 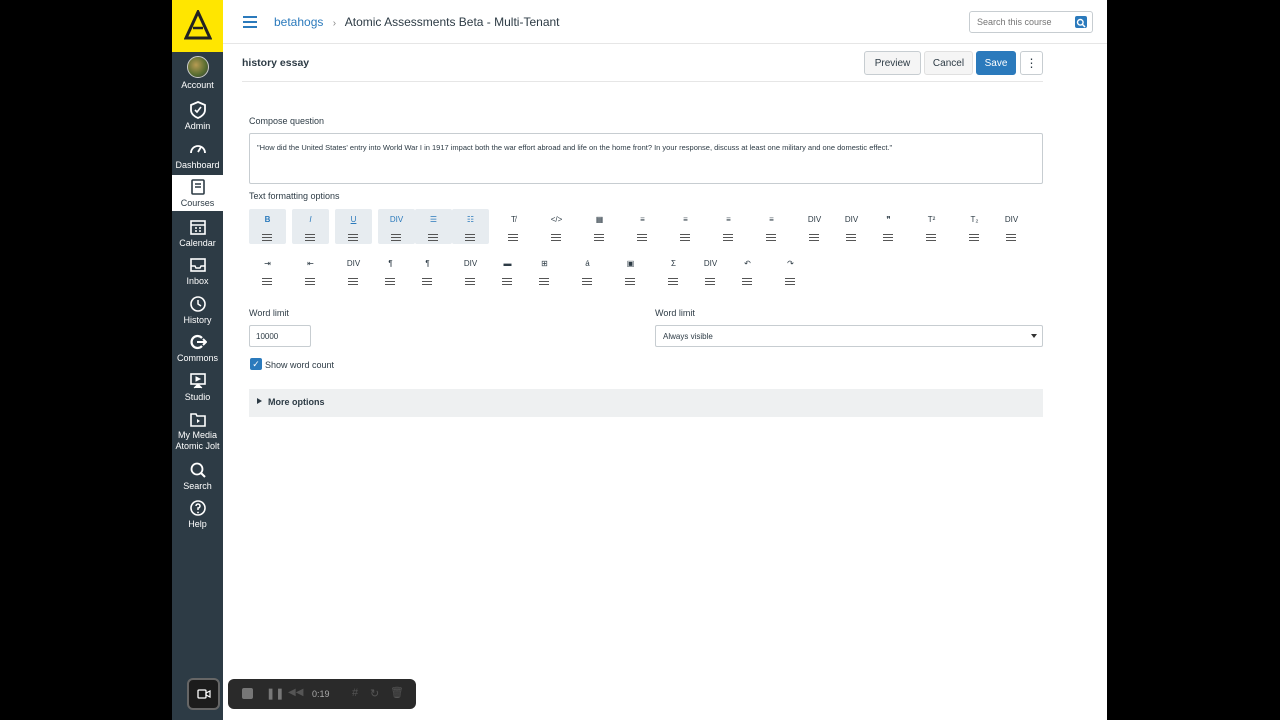 What do you see at coordinates (630, 270) in the screenshot?
I see `format-button-row2-9: ▣` at bounding box center [630, 270].